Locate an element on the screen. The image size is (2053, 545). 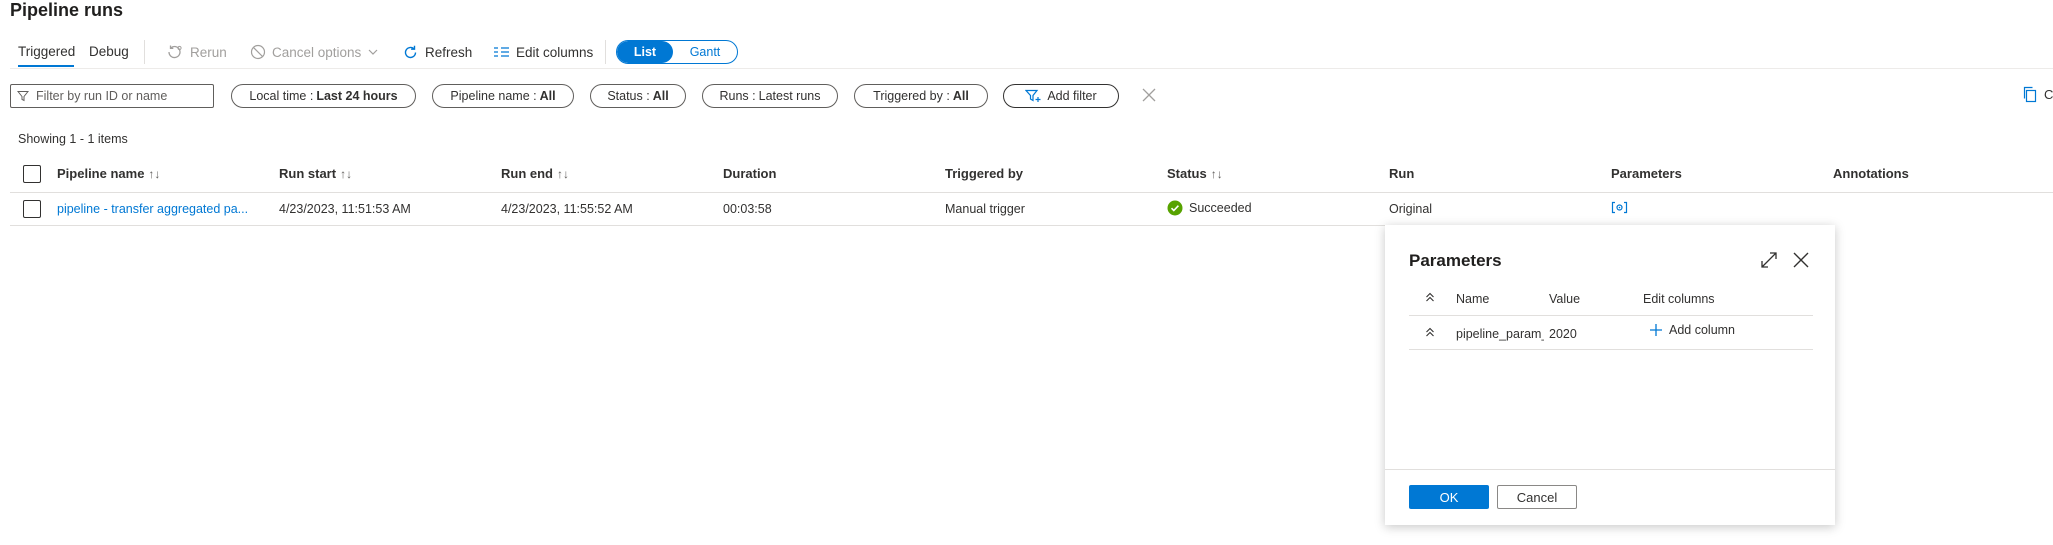
expand-icon is located at coordinates (1769, 261).